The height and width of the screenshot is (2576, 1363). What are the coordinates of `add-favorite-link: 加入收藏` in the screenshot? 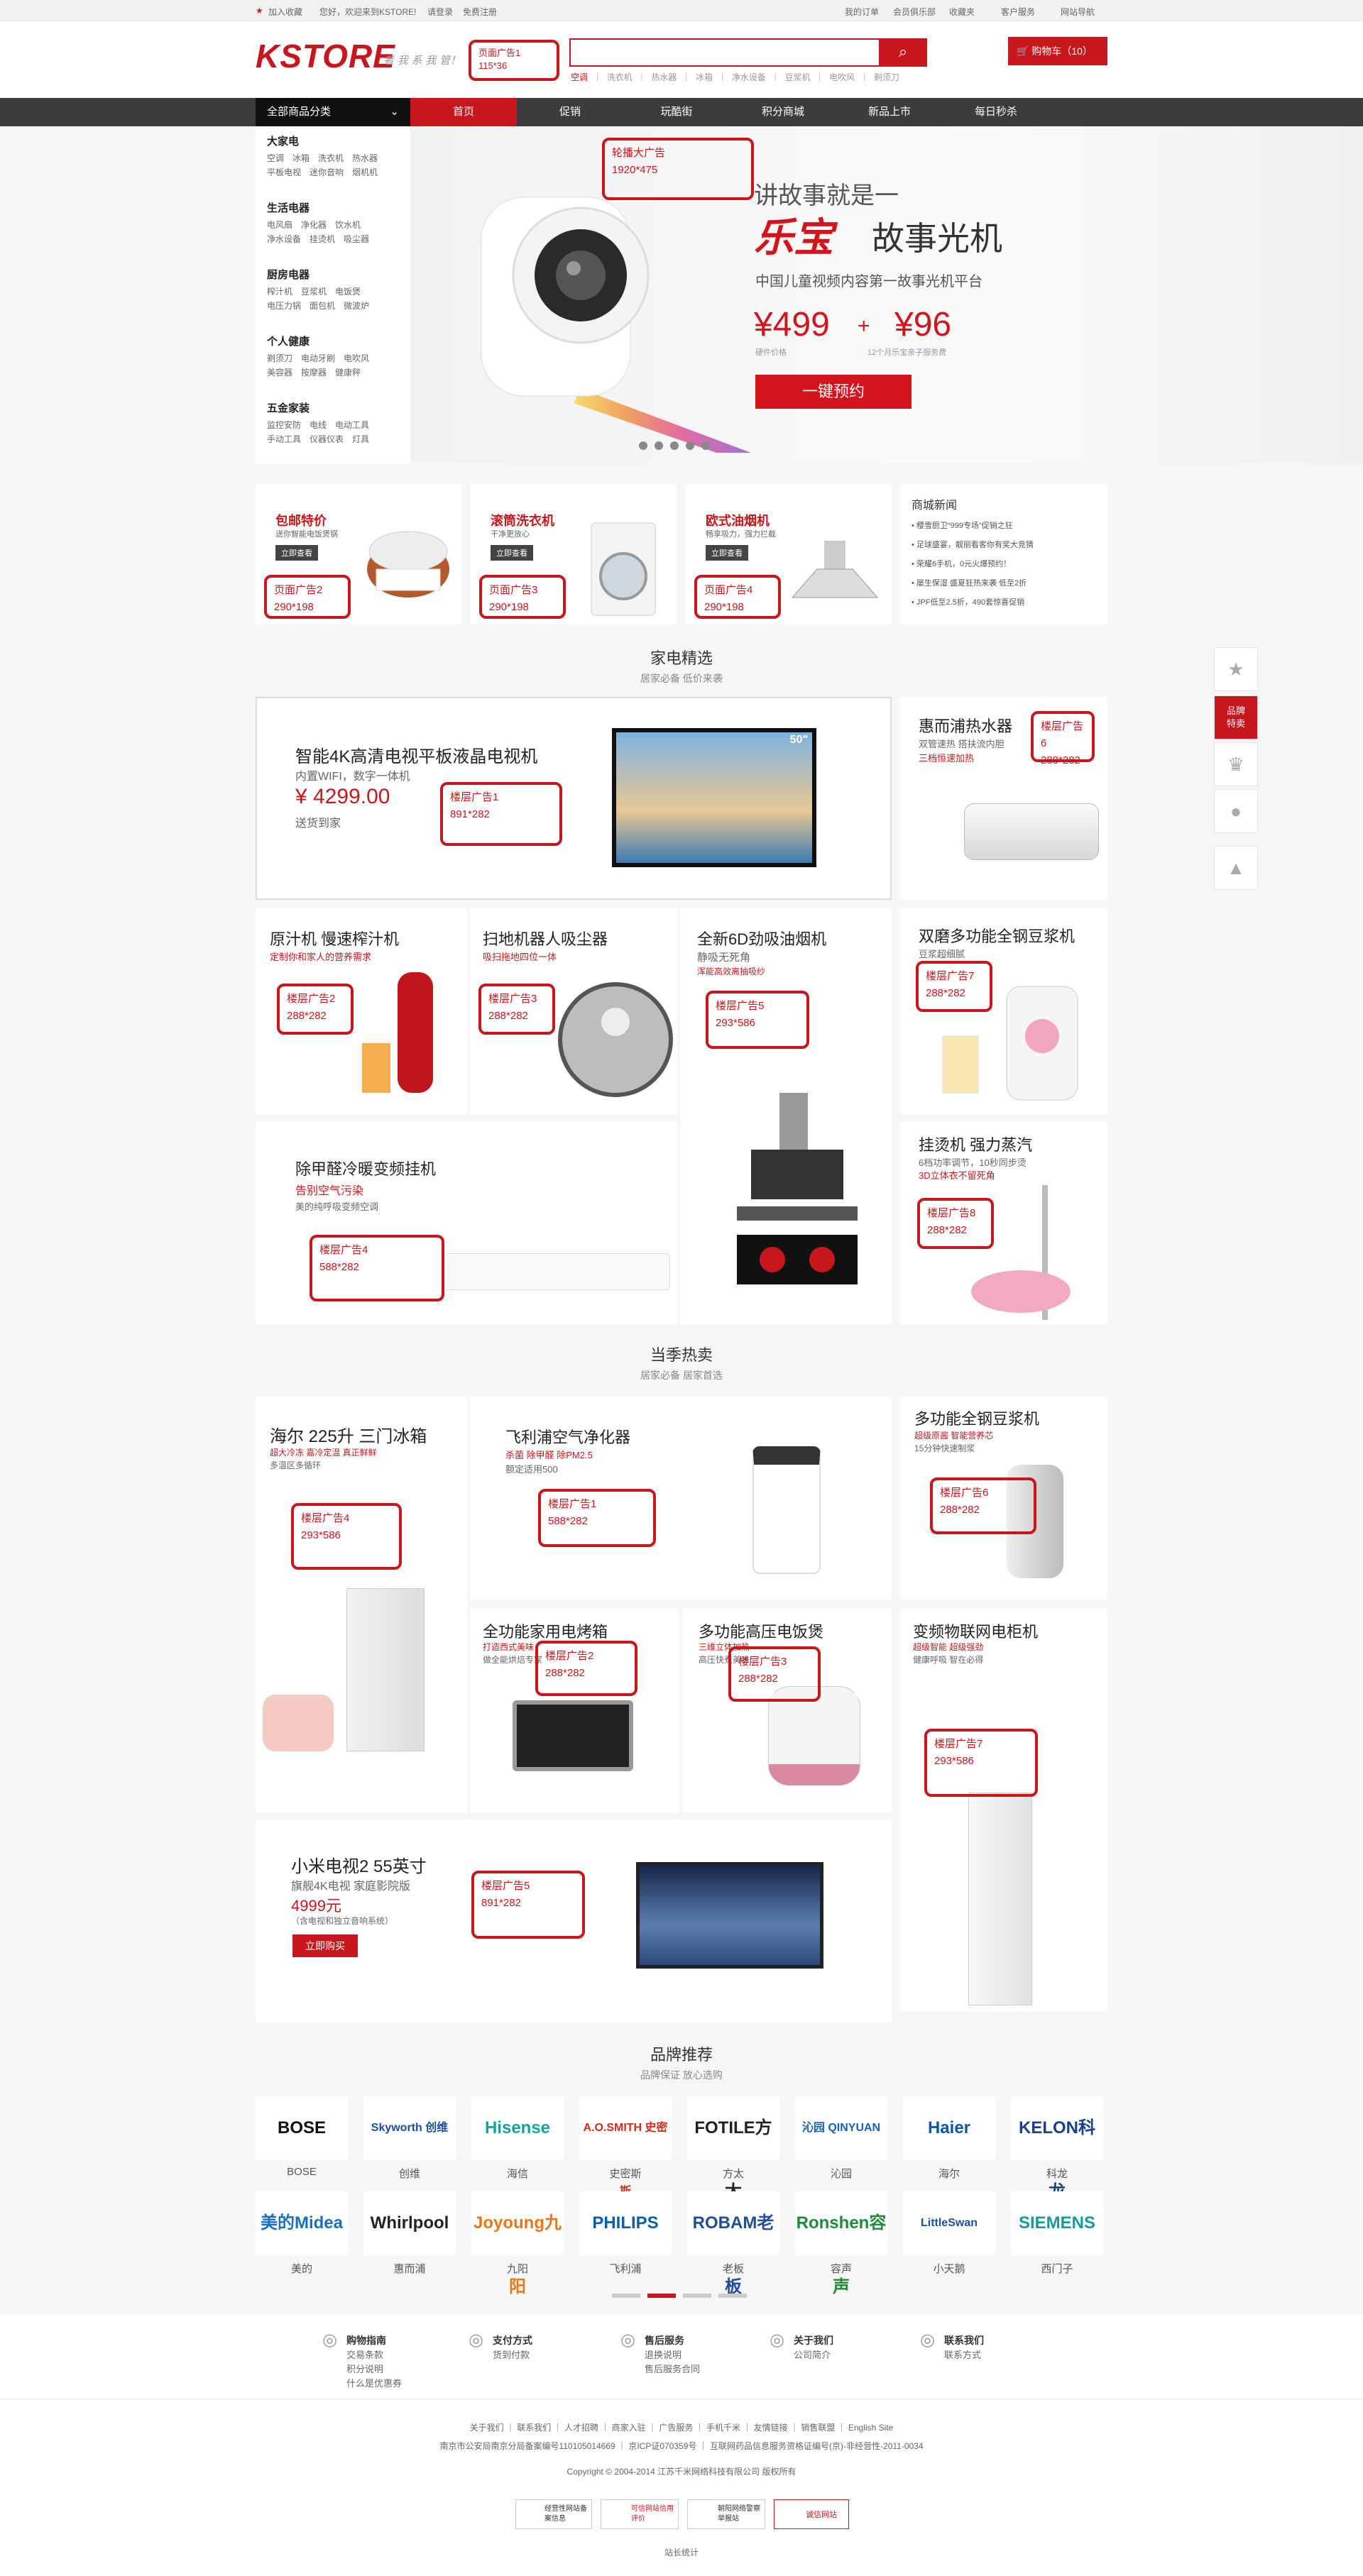 It's located at (285, 12).